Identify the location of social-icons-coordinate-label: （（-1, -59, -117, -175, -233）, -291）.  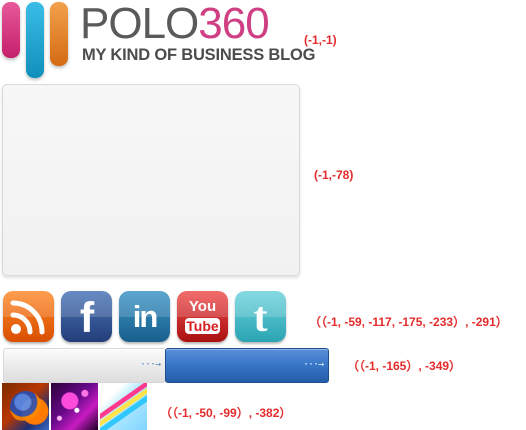
(408, 322).